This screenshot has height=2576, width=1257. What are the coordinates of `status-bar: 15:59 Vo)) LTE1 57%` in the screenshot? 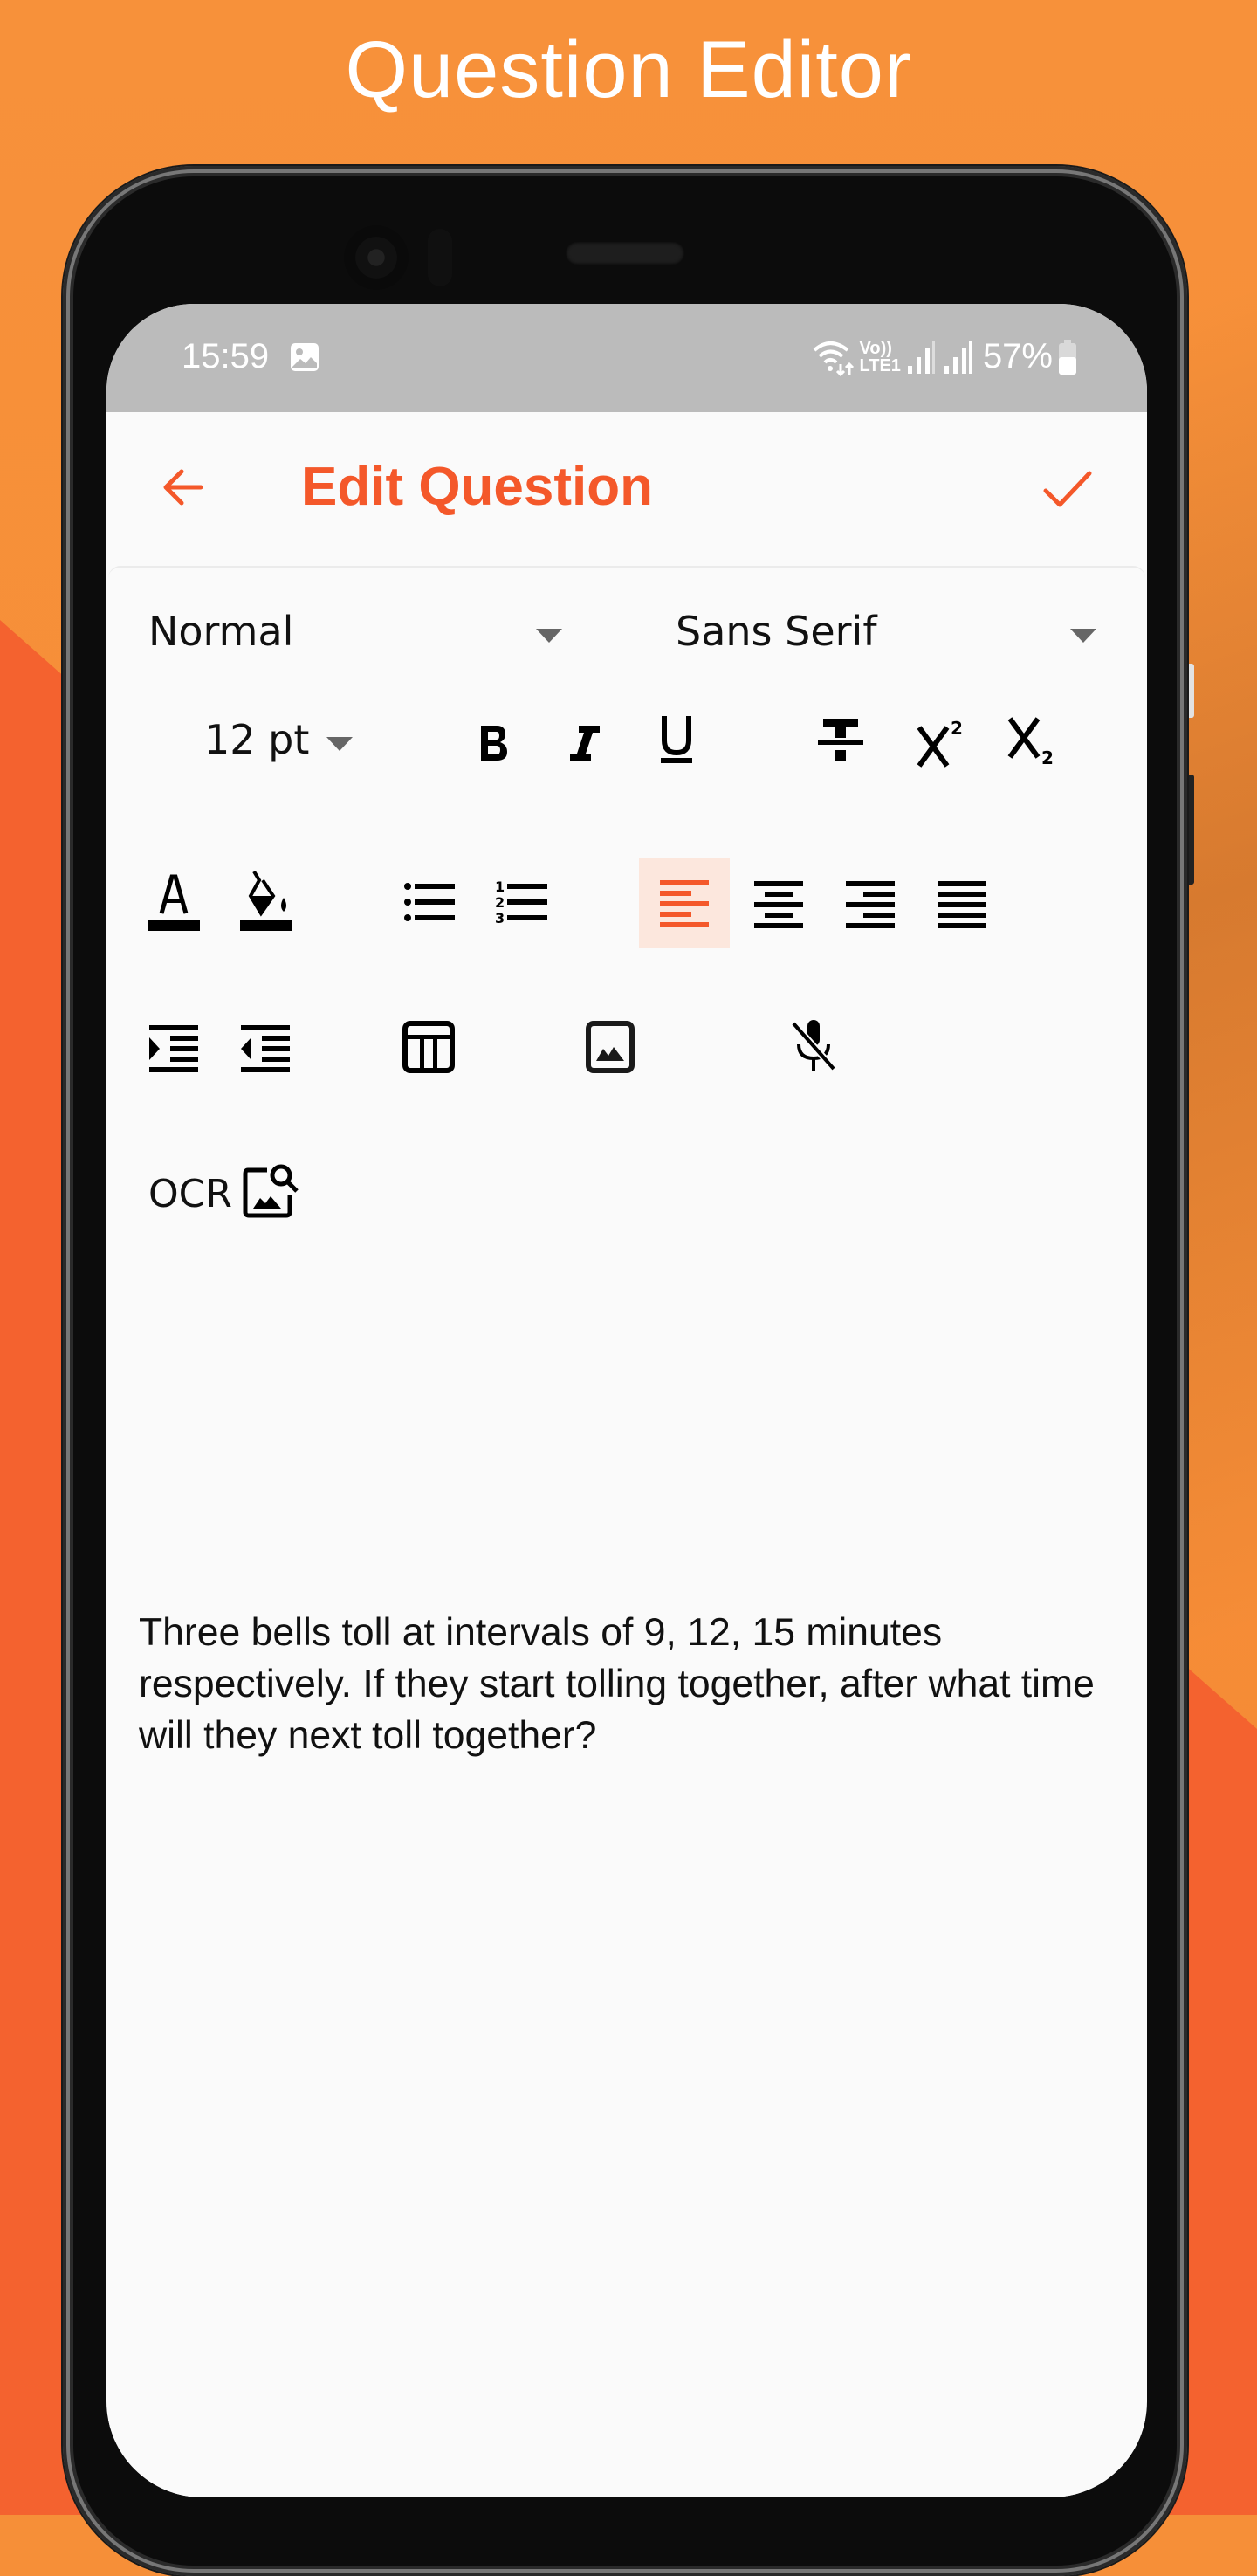 It's located at (626, 358).